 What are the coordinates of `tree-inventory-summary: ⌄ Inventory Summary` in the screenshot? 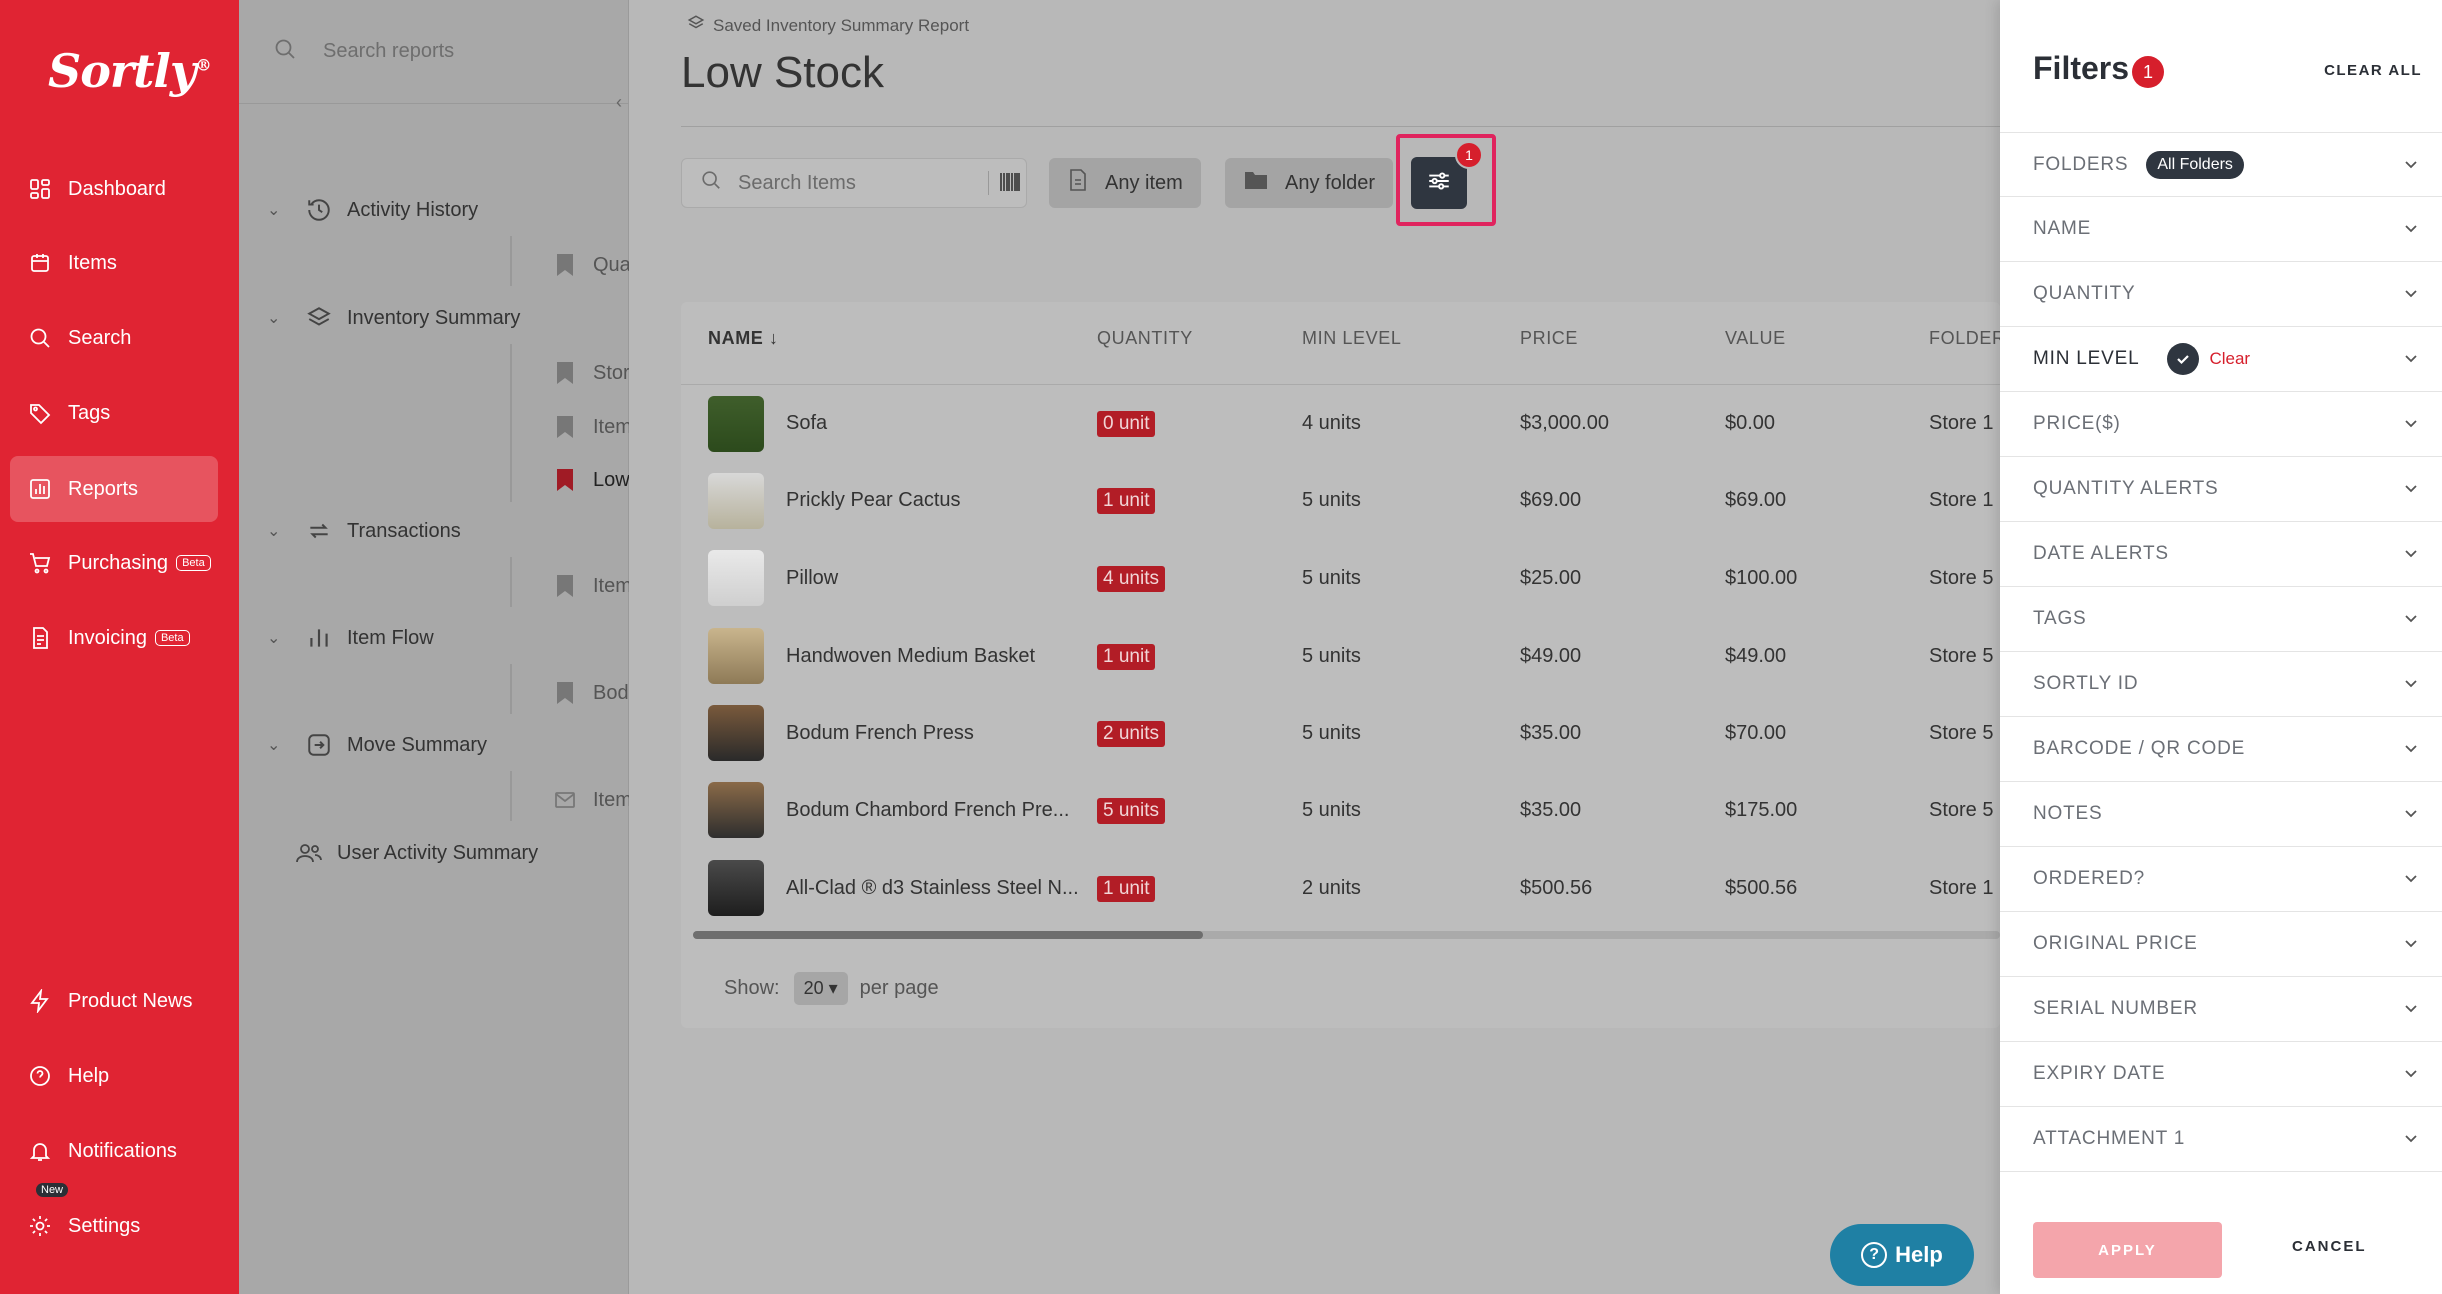 It's located at (393, 318).